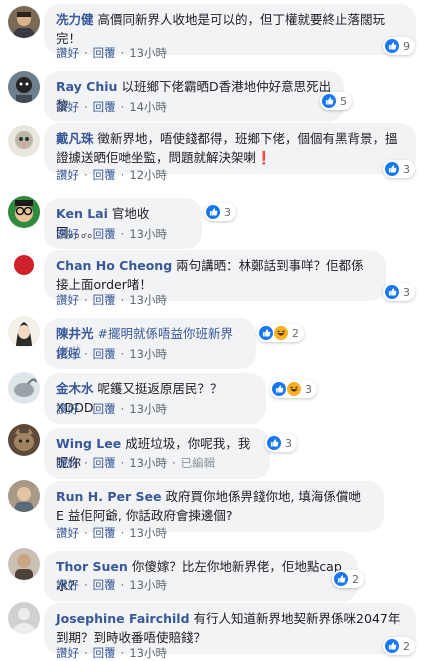 The width and height of the screenshot is (439, 661). What do you see at coordinates (406, 46) in the screenshot?
I see `reaction-count: 9` at bounding box center [406, 46].